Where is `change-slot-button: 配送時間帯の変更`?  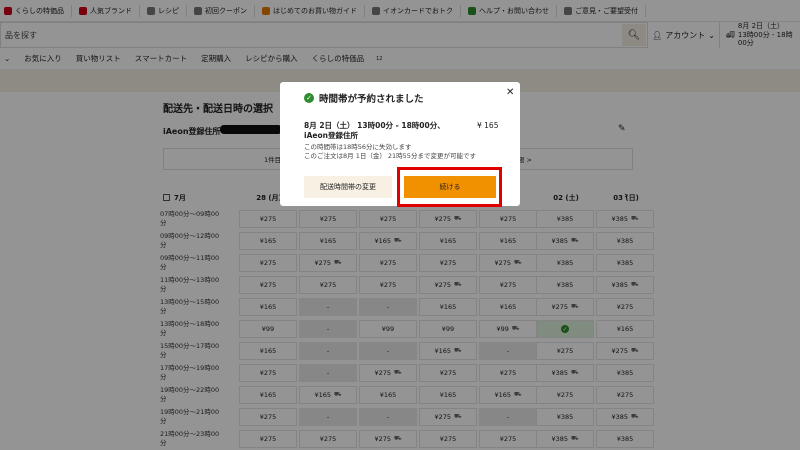
change-slot-button: 配送時間帯の変更 is located at coordinates (348, 187).